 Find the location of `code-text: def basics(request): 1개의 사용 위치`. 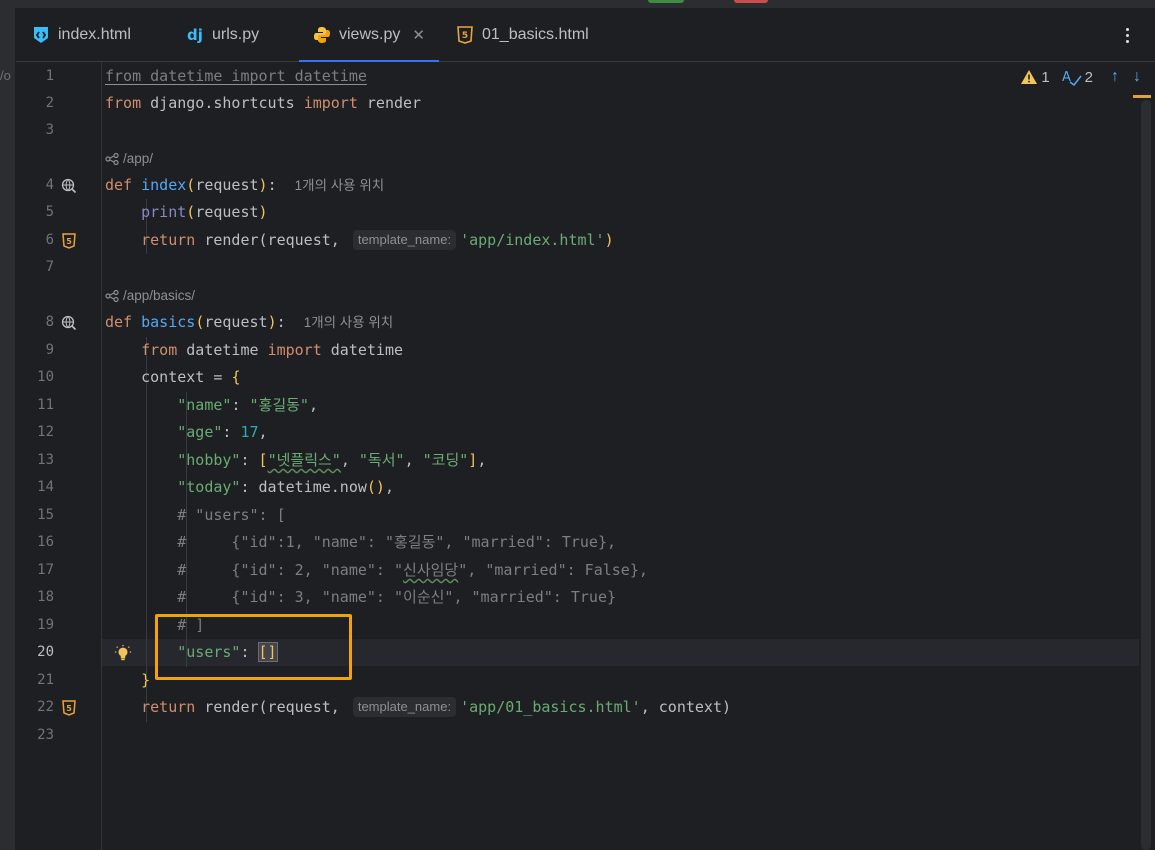

code-text: def basics(request): 1개의 사용 위치 is located at coordinates (249, 322).